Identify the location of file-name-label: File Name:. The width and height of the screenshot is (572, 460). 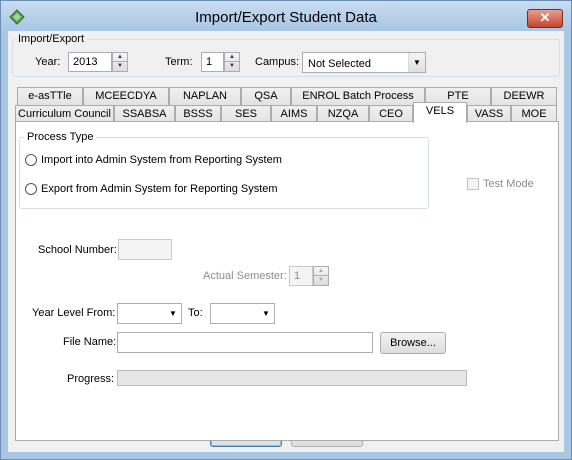
(90, 342).